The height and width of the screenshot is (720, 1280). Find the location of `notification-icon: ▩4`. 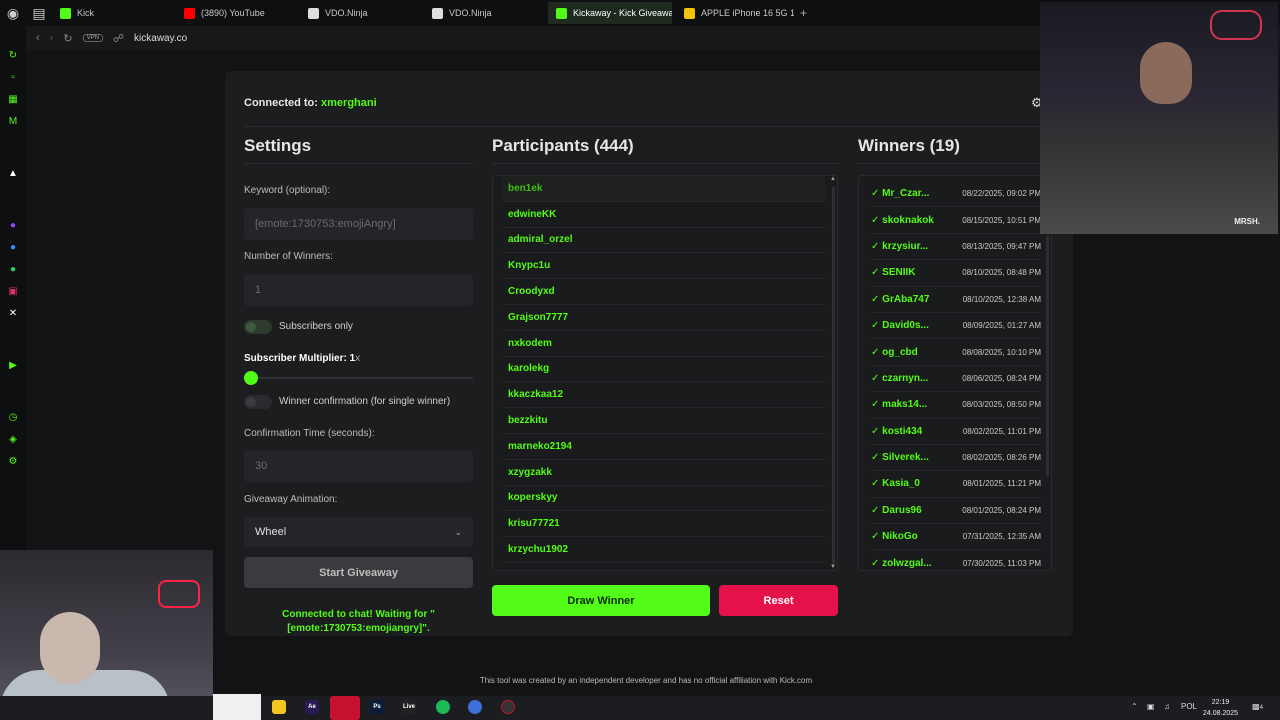

notification-icon: ▩4 is located at coordinates (1257, 706).